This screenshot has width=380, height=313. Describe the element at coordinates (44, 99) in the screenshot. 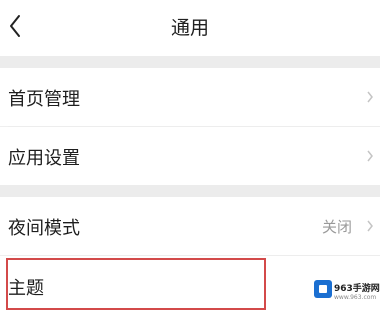

I see `settings-item-label: 首页管理` at that location.